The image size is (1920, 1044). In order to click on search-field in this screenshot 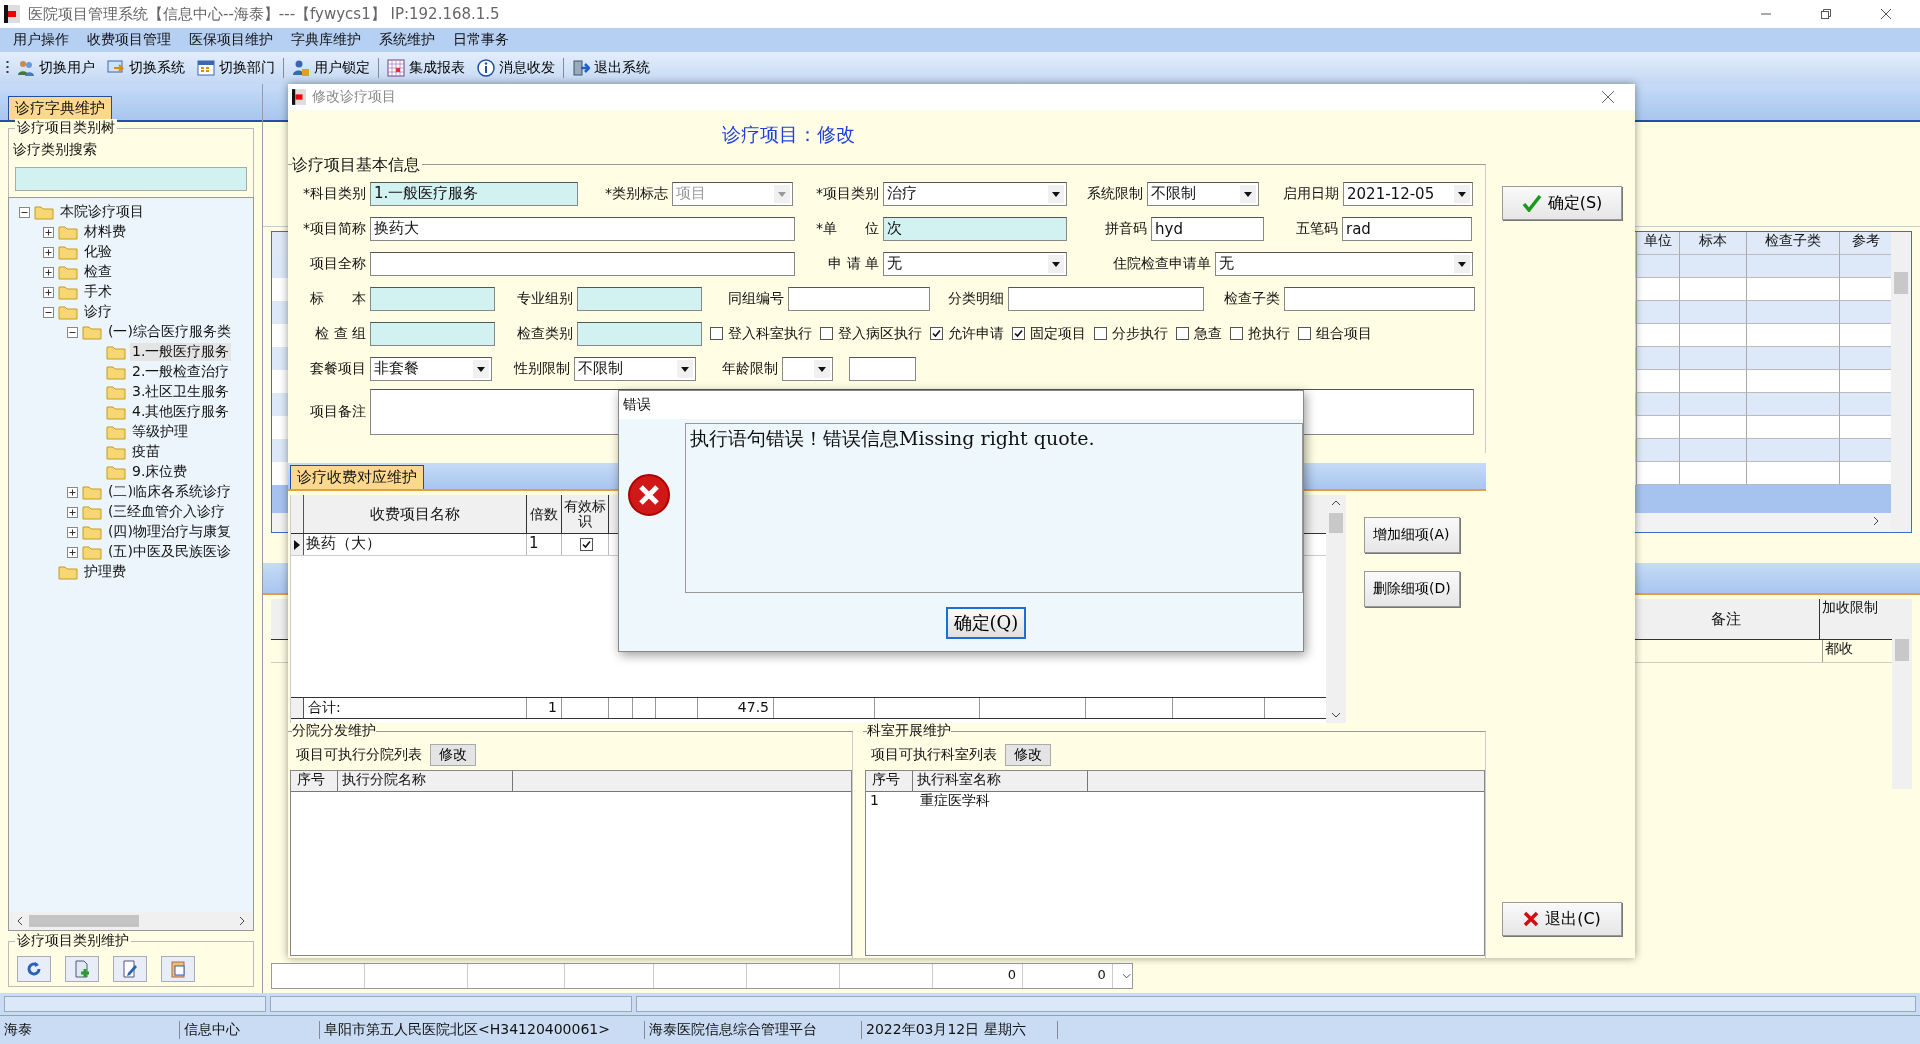, I will do `click(131, 179)`.